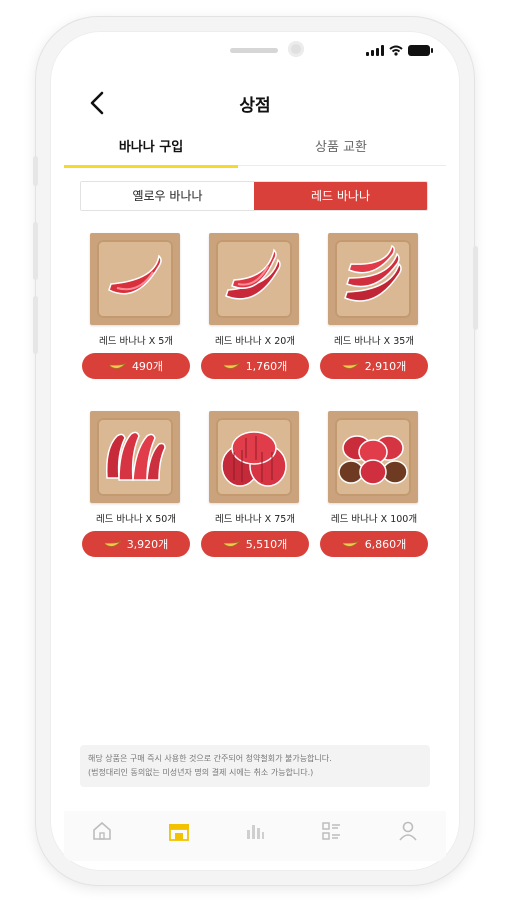  I want to click on product-card: 레드 바나나 X 5개 490개, so click(136, 301).